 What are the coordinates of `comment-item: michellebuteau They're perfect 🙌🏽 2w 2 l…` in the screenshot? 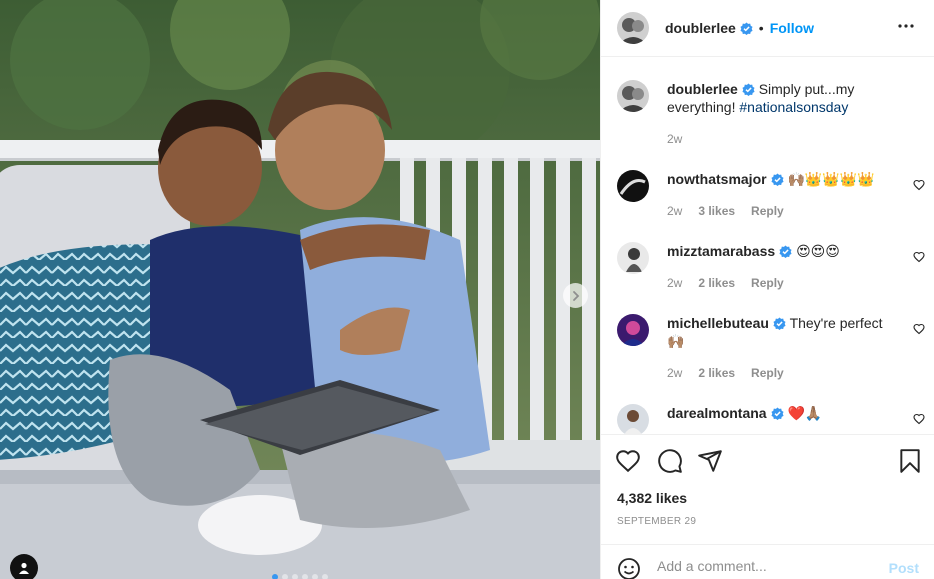 It's located at (772, 349).